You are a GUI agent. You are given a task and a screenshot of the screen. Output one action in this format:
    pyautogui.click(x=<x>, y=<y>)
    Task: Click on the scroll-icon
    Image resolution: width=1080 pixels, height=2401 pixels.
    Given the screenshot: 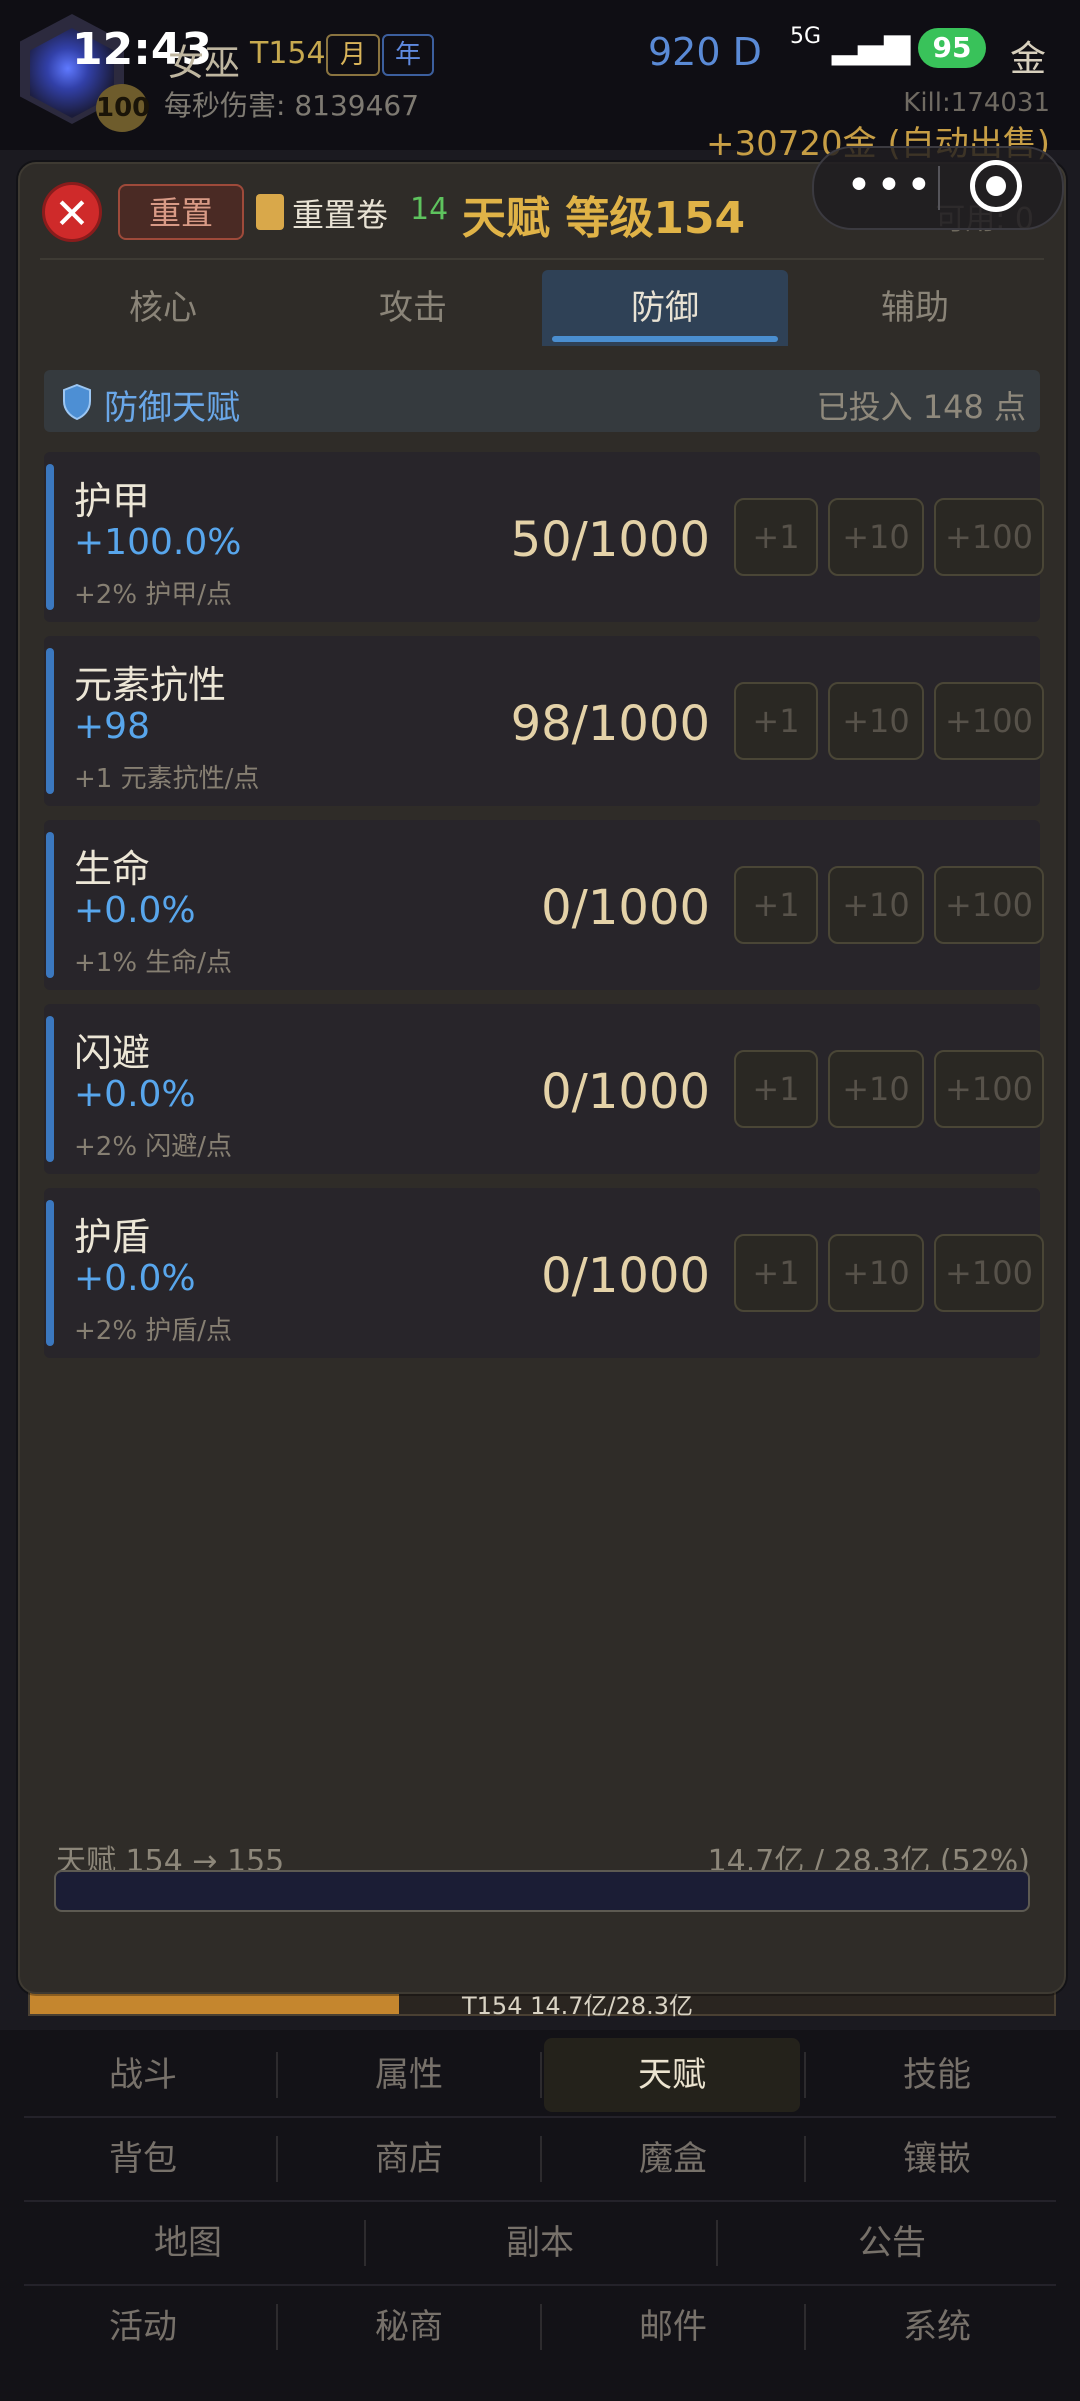 What is the action you would take?
    pyautogui.click(x=270, y=212)
    